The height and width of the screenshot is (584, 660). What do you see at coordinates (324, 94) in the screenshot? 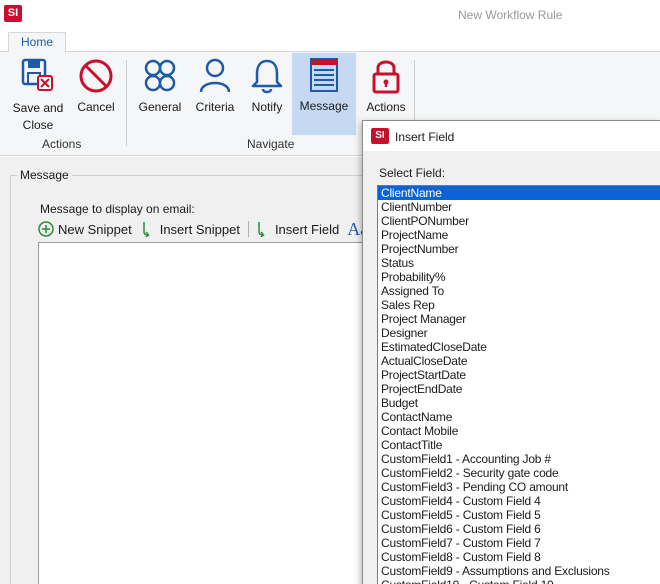
I see `message-button: Message` at bounding box center [324, 94].